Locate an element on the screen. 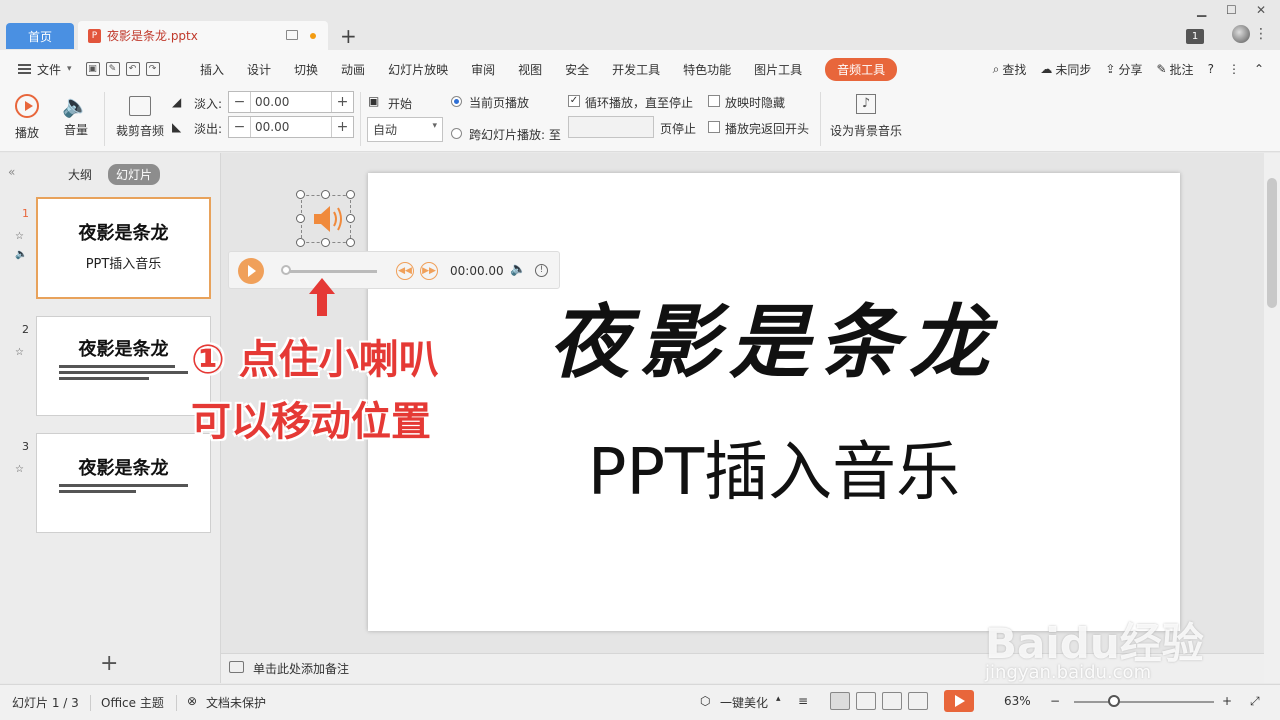 The width and height of the screenshot is (1280, 720). hamburger-menu-icon is located at coordinates (24, 69).